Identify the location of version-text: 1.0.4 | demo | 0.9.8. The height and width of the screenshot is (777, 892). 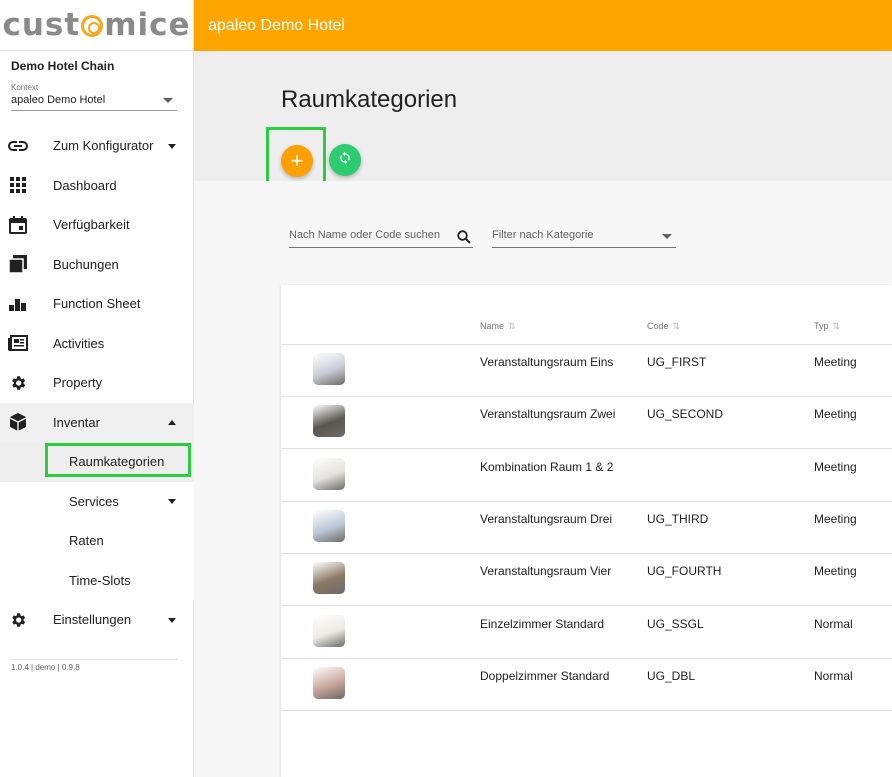
(45, 667).